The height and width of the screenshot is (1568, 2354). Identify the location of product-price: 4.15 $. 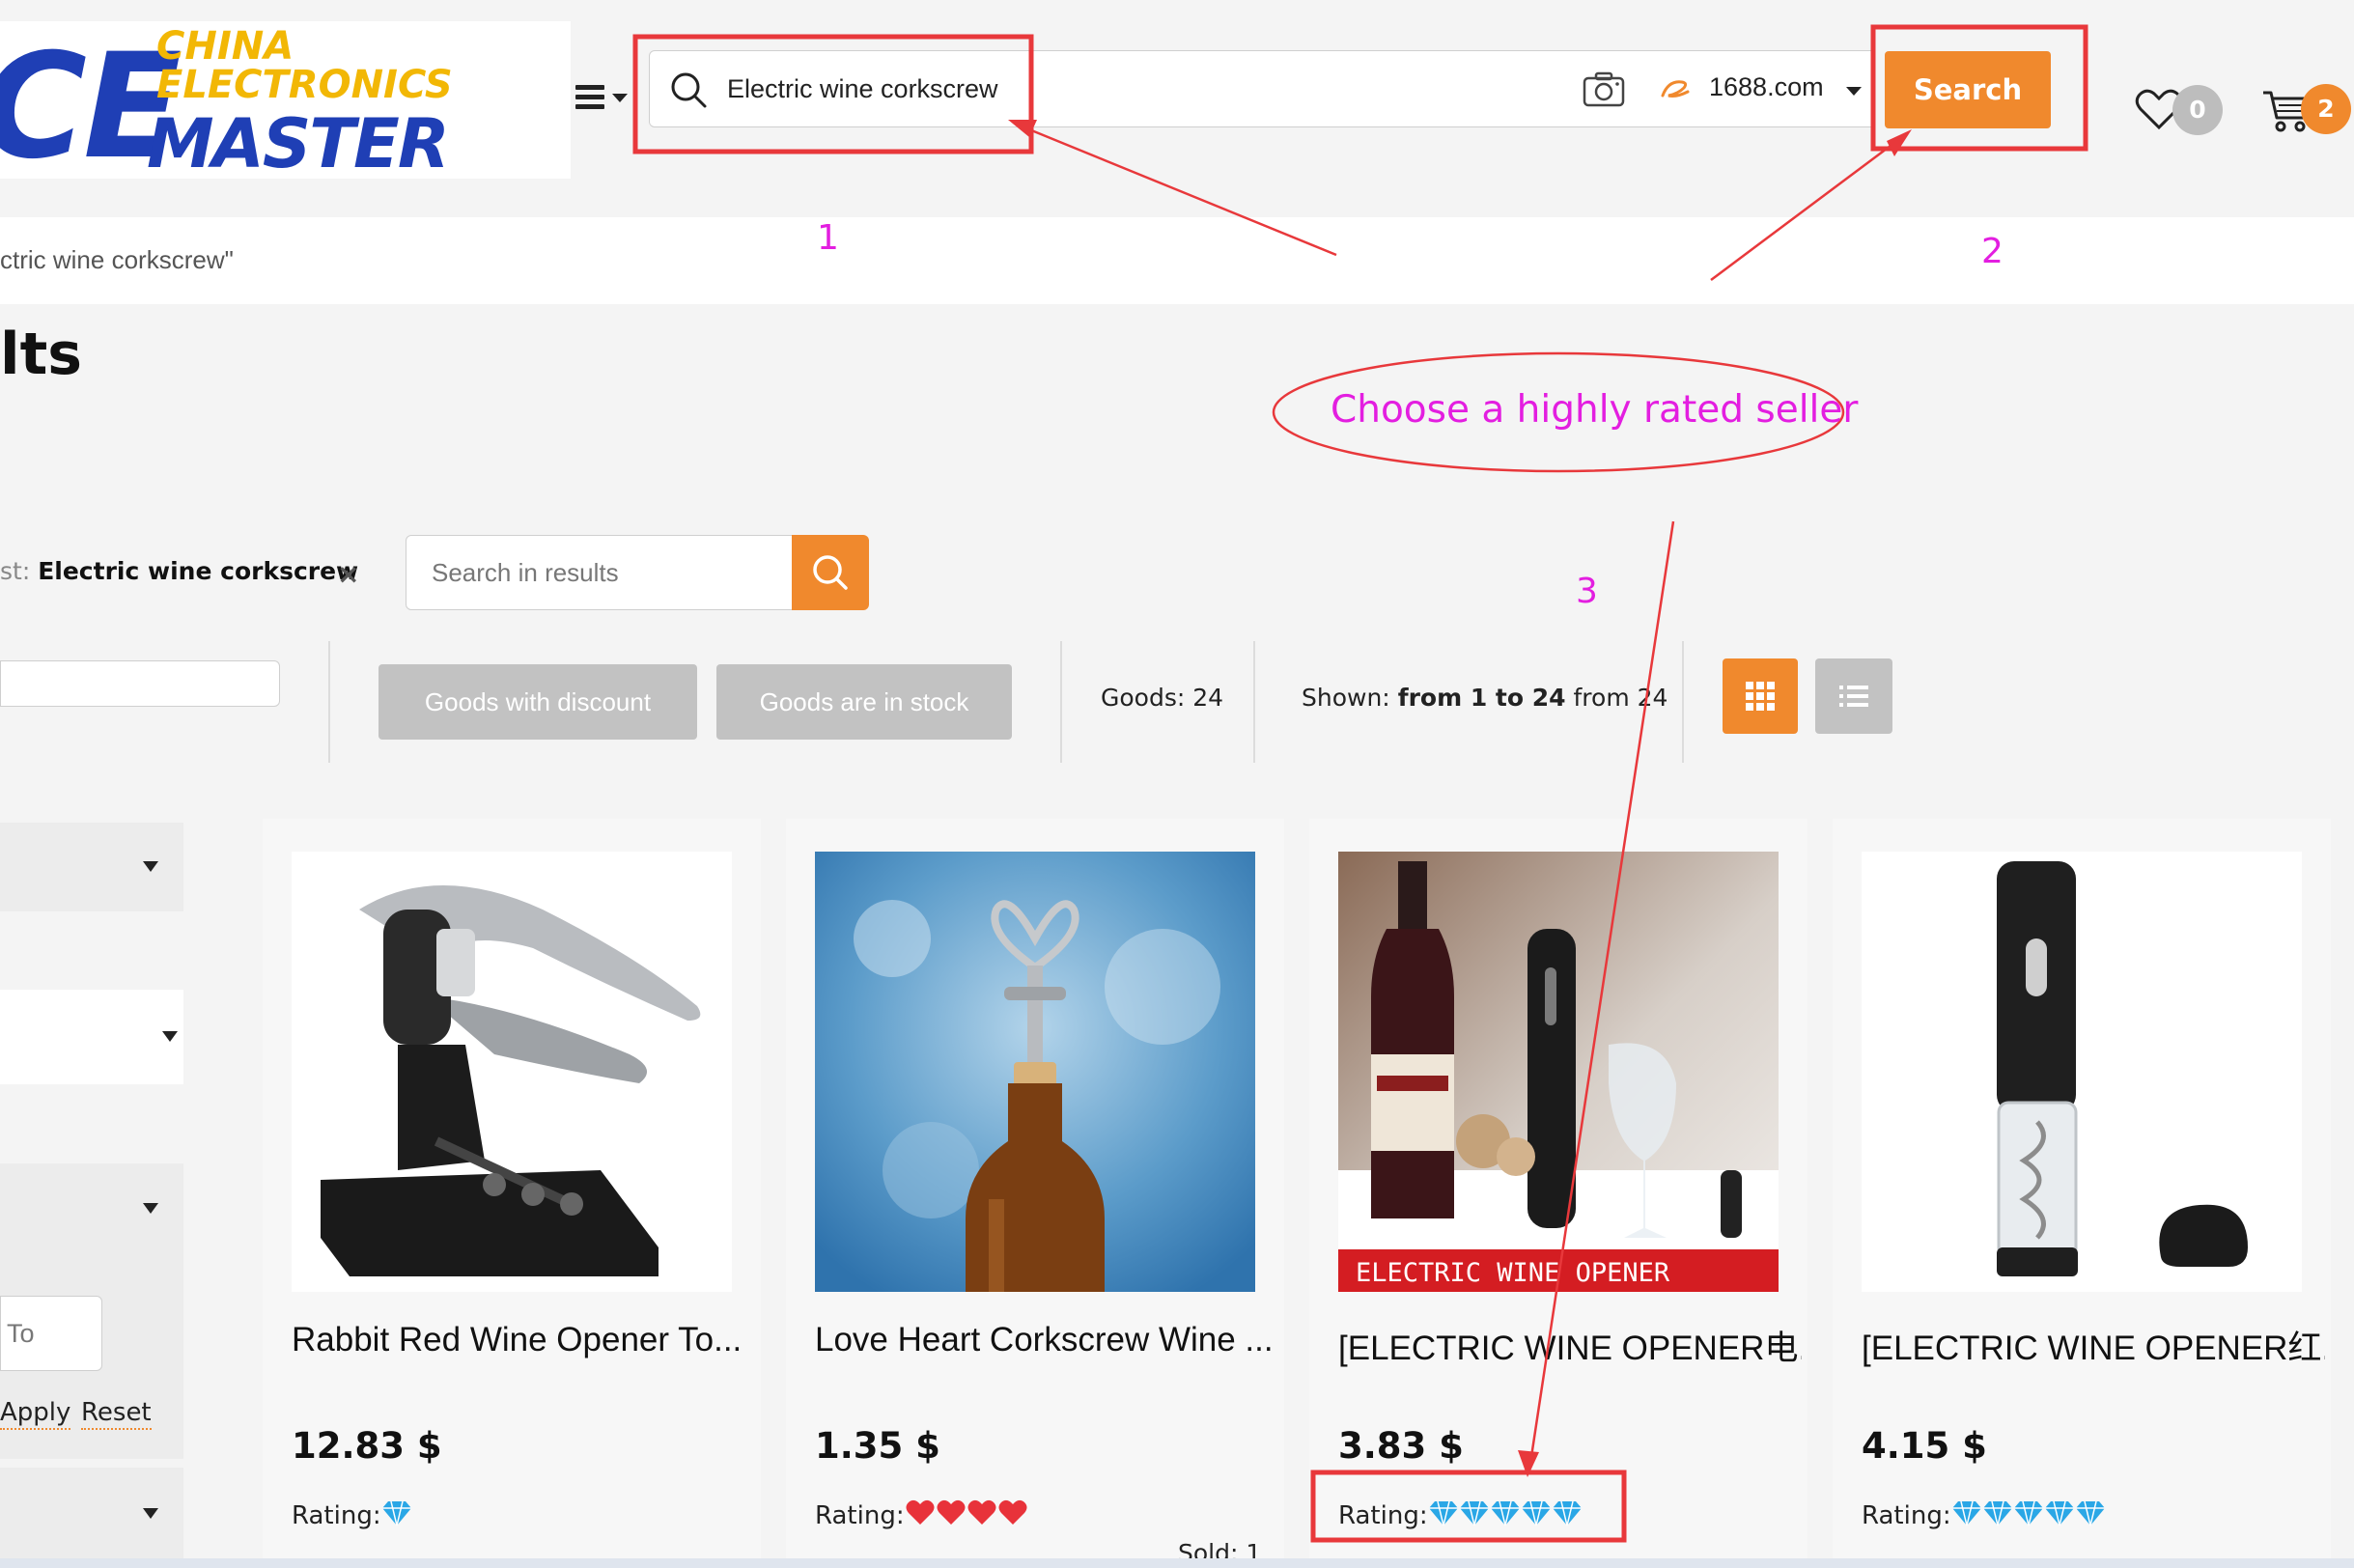
(1924, 1446).